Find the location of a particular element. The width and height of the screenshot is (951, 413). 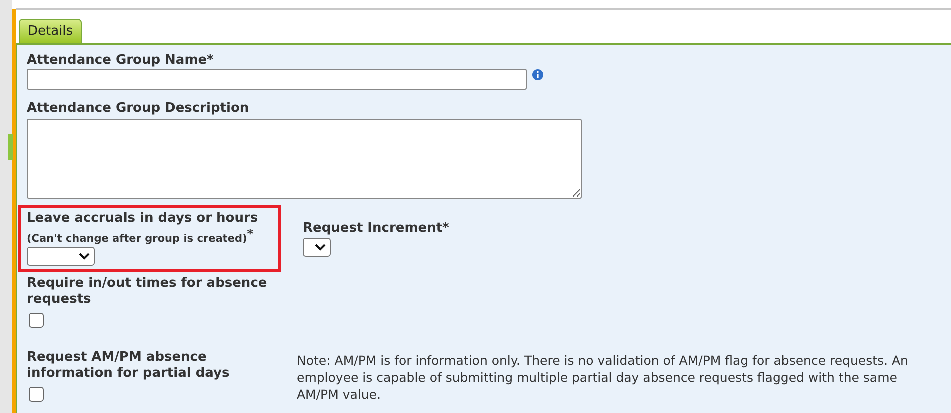

field-label: Attendance Group Name* is located at coordinates (121, 61).